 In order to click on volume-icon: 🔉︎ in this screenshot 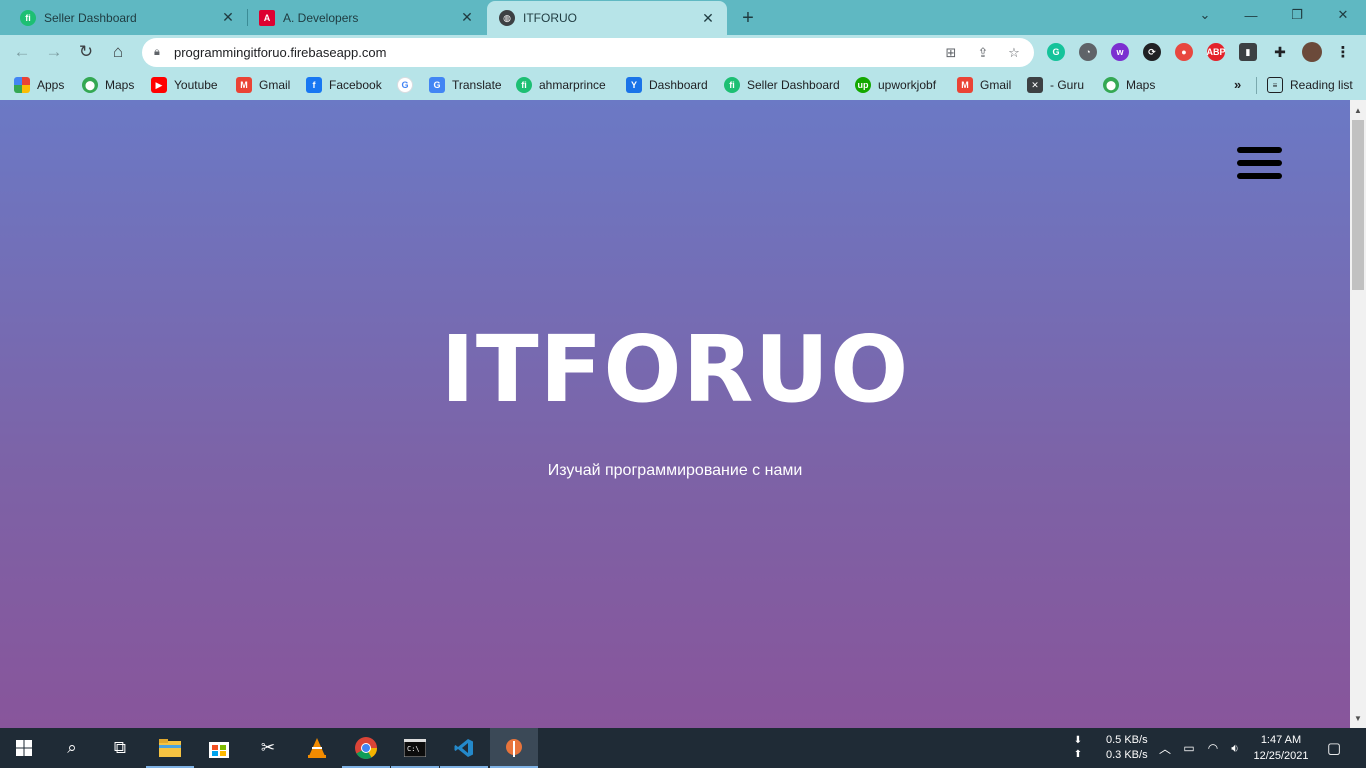, I will do `click(1235, 748)`.